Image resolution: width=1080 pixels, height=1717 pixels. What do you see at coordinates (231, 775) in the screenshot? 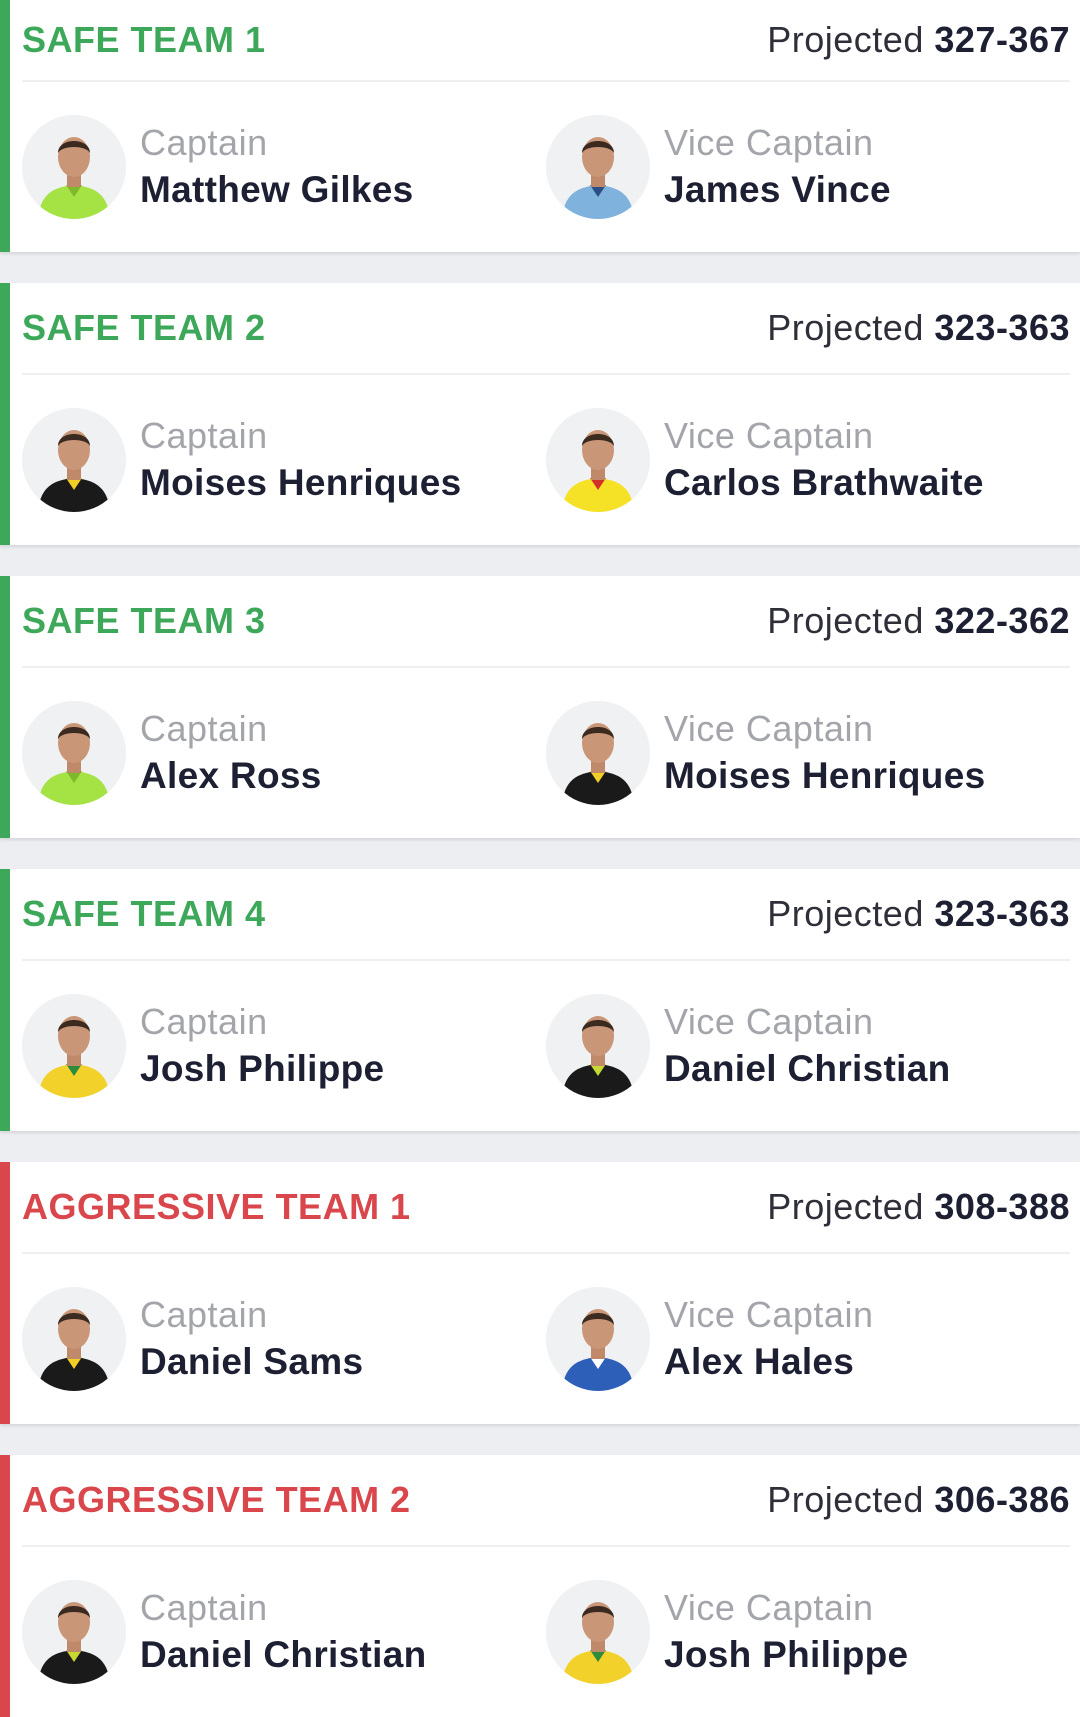
I see `captain-name: Alex Ross` at bounding box center [231, 775].